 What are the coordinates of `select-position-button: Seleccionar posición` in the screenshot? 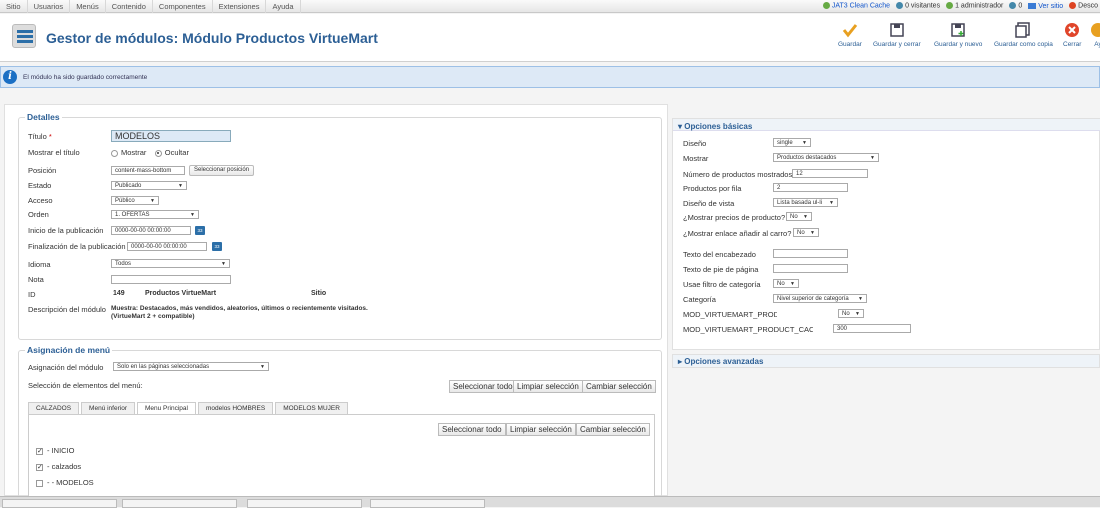 It's located at (222, 170).